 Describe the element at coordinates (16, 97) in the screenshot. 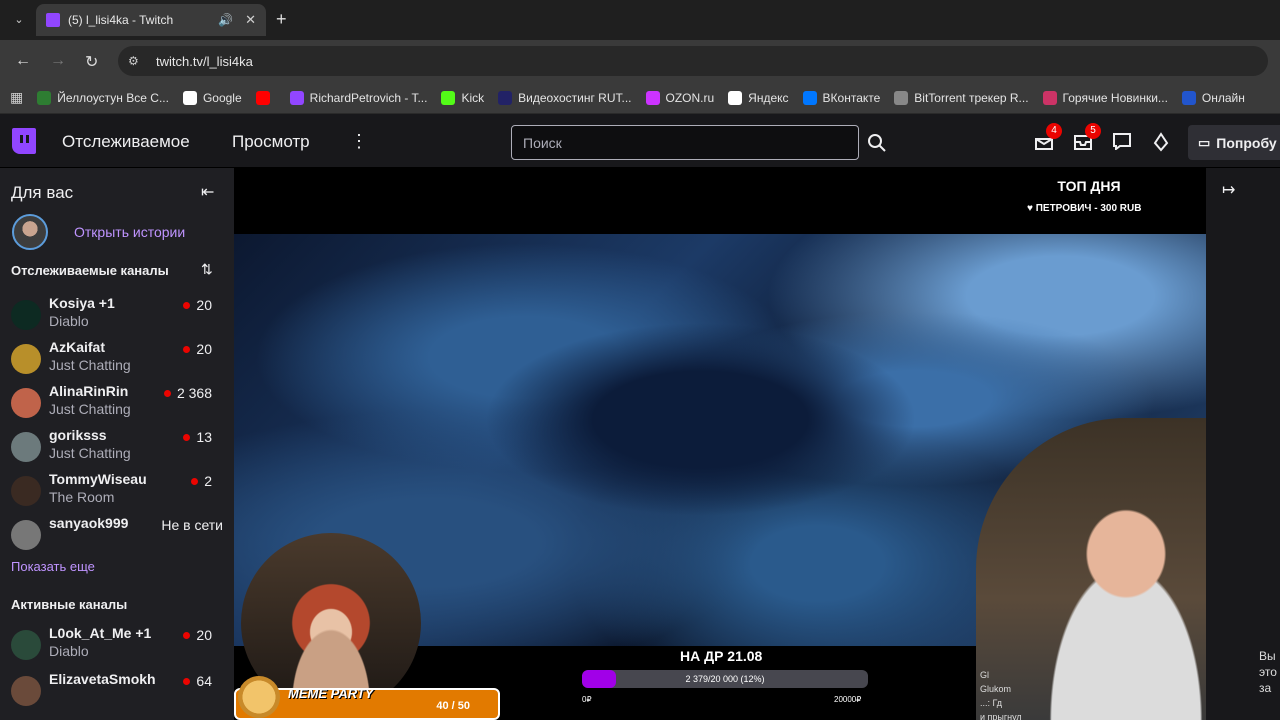

I see `apps-grid-icon: ▦` at that location.